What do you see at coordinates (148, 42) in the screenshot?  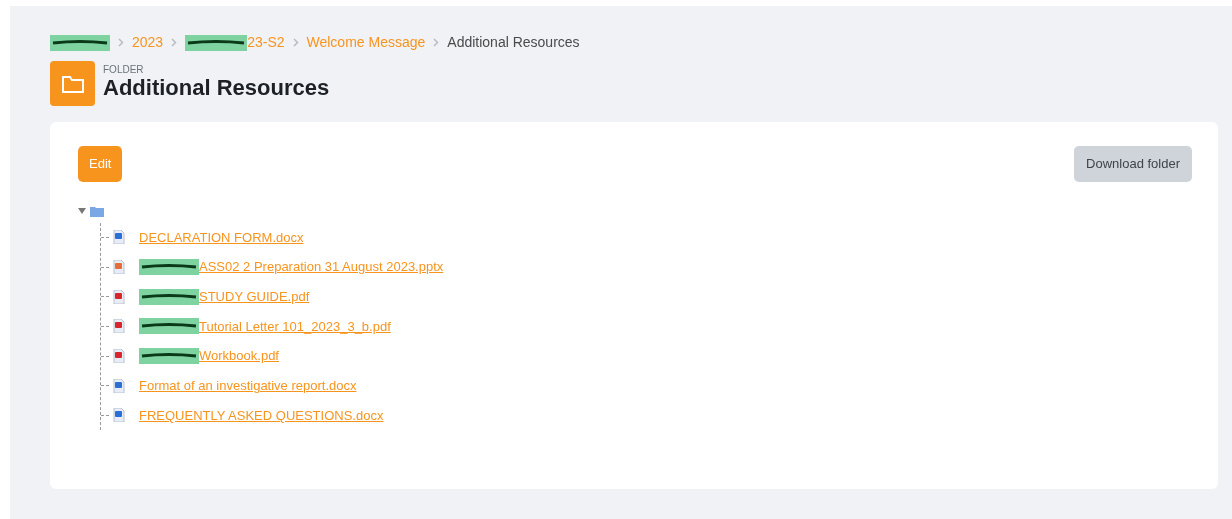 I see `breadcrumb-link: 2023` at bounding box center [148, 42].